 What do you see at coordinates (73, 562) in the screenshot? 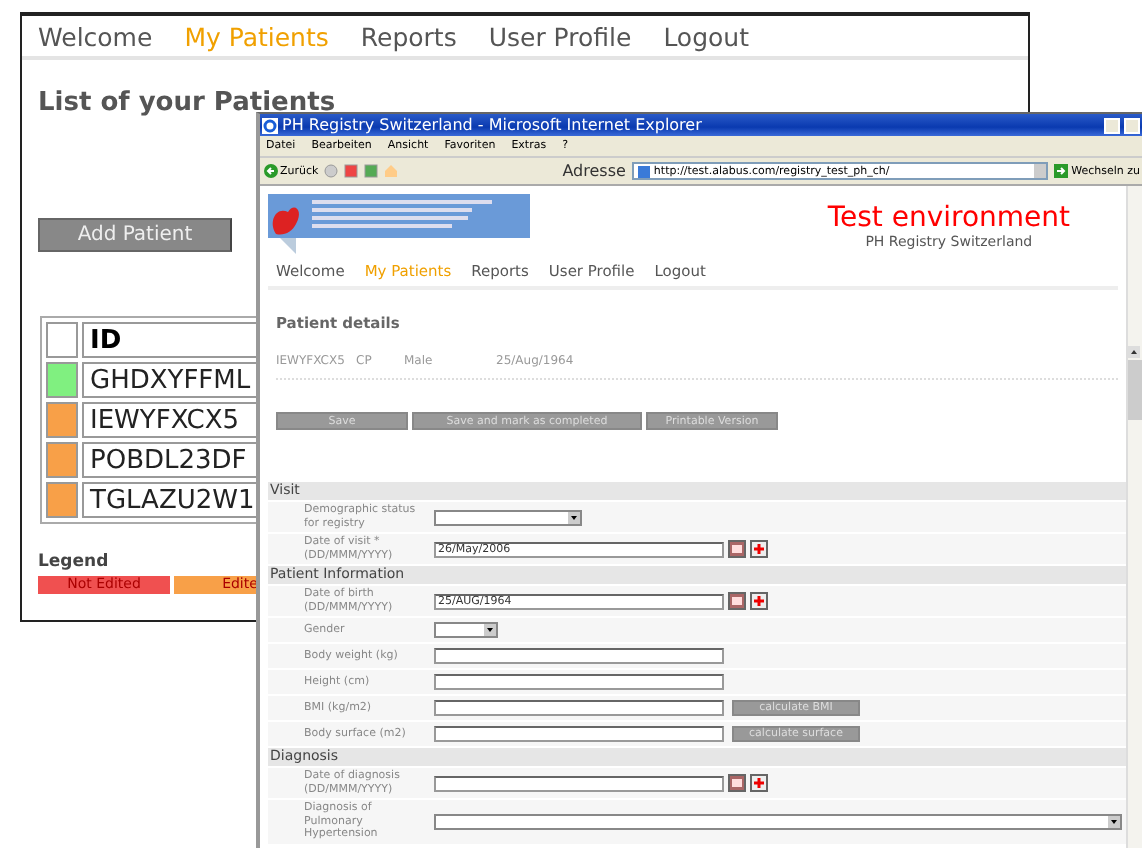
I see `legend-title: Legend` at bounding box center [73, 562].